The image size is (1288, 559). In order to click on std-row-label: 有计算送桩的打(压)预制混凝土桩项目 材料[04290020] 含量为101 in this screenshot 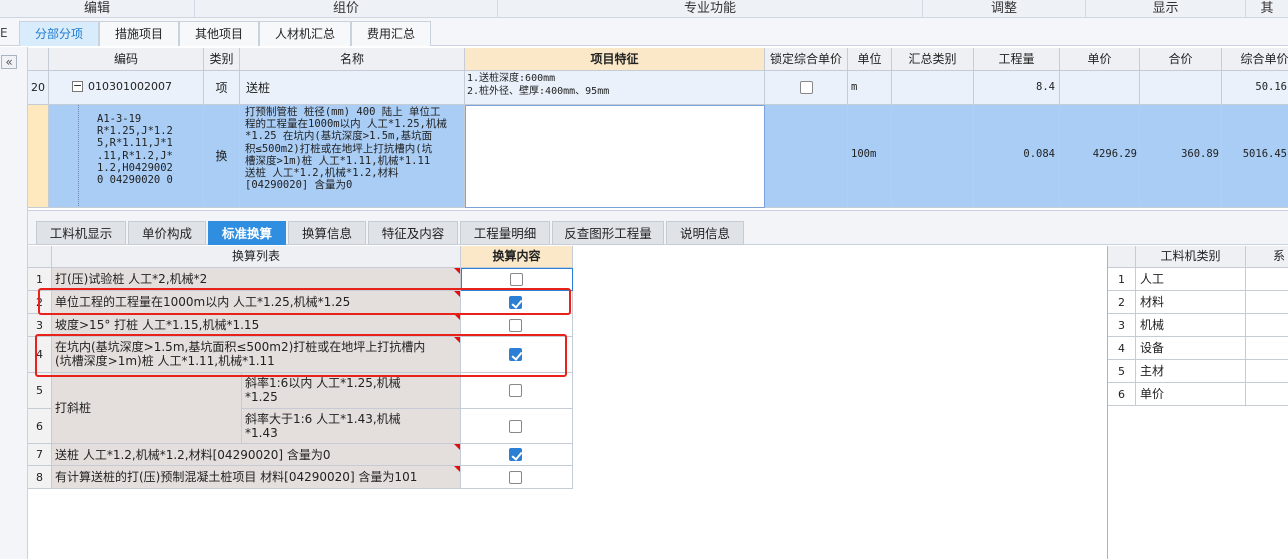, I will do `click(236, 477)`.